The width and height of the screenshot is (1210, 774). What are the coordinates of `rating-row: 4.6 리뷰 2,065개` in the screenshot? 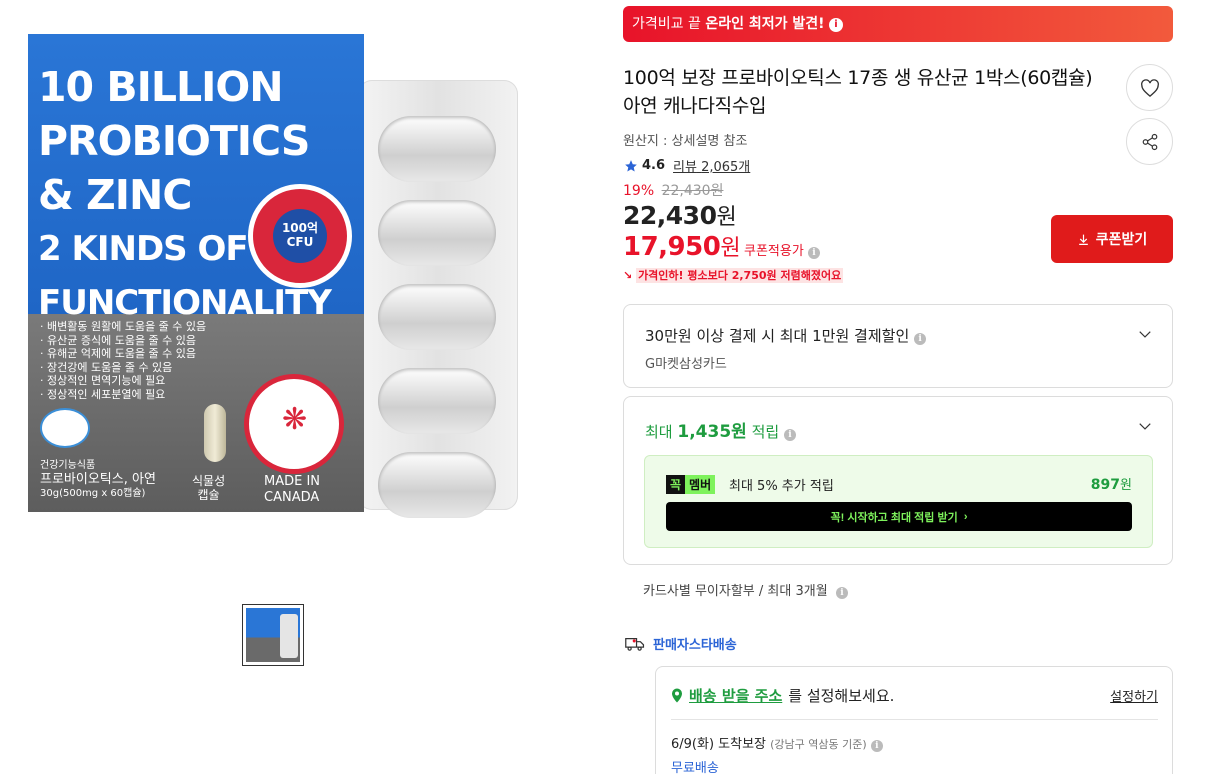 It's located at (687, 165).